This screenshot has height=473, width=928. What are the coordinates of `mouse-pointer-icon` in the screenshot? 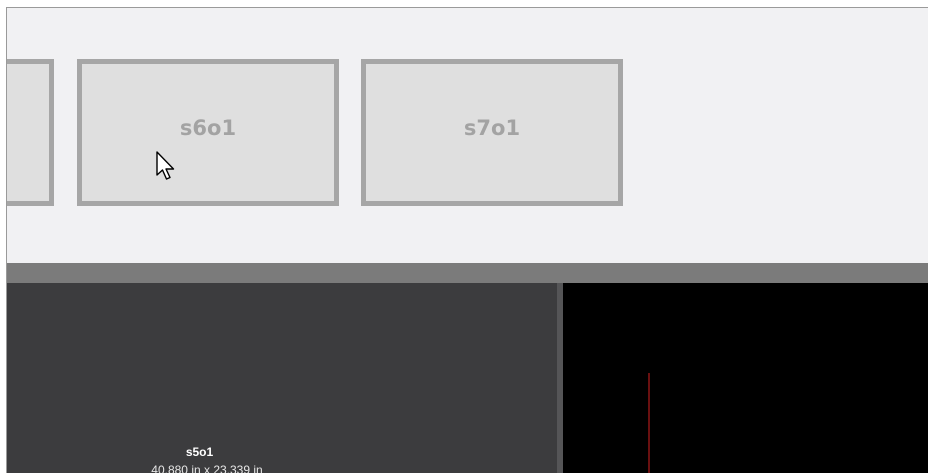 It's located at (165, 165).